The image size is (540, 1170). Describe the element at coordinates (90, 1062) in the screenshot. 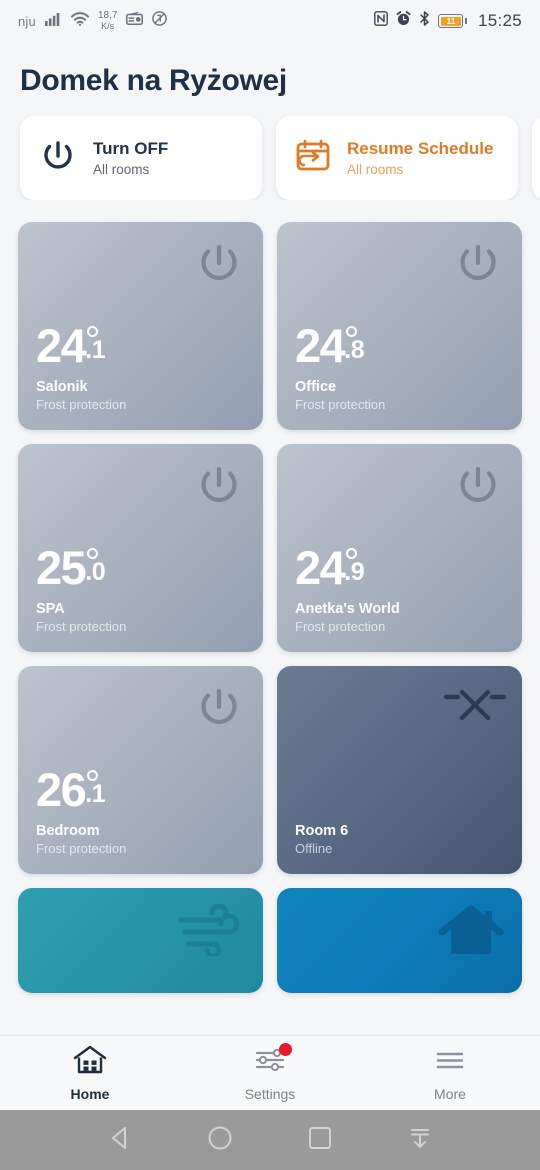

I see `home-icon` at that location.